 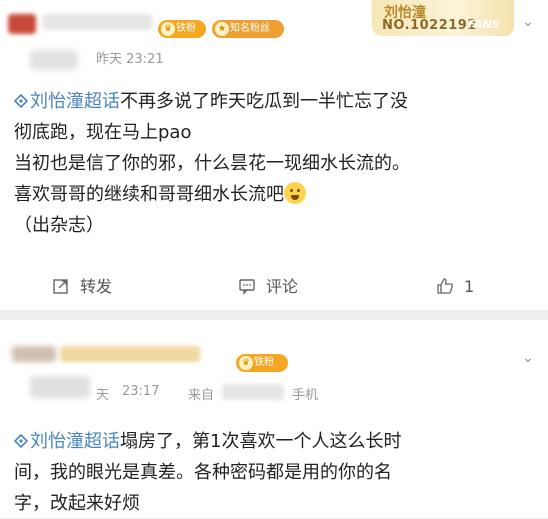 I want to click on post-source-device: 手机, so click(x=305, y=395).